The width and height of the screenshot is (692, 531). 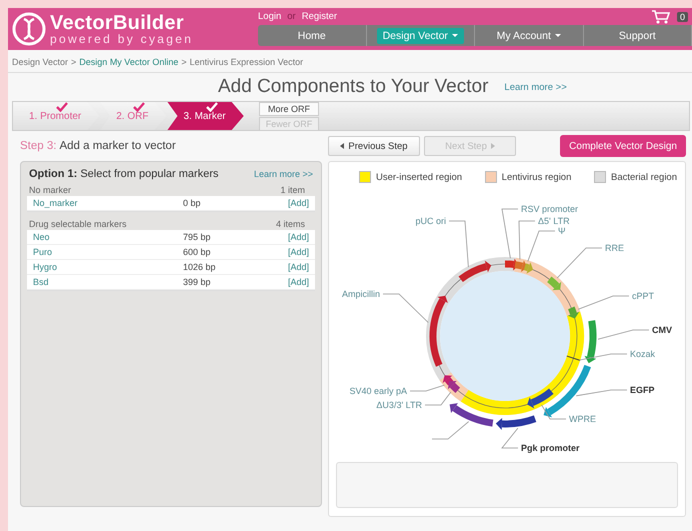 I want to click on nav-menu-item: My Account, so click(x=528, y=36).